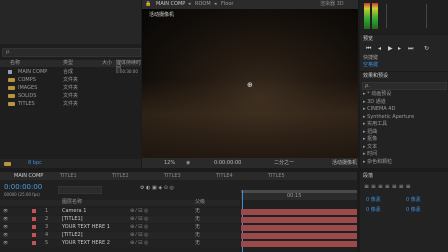 This screenshot has width=448, height=252. Describe the element at coordinates (70, 96) in the screenshot. I see `project-item: SOLIDS 文件夹` at that location.